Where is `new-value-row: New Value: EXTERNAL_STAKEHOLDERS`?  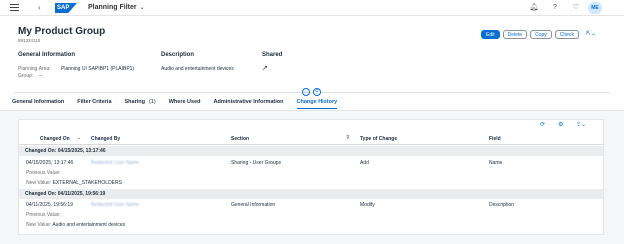 new-value-row: New Value: EXTERNAL_STAKEHOLDERS is located at coordinates (74, 183).